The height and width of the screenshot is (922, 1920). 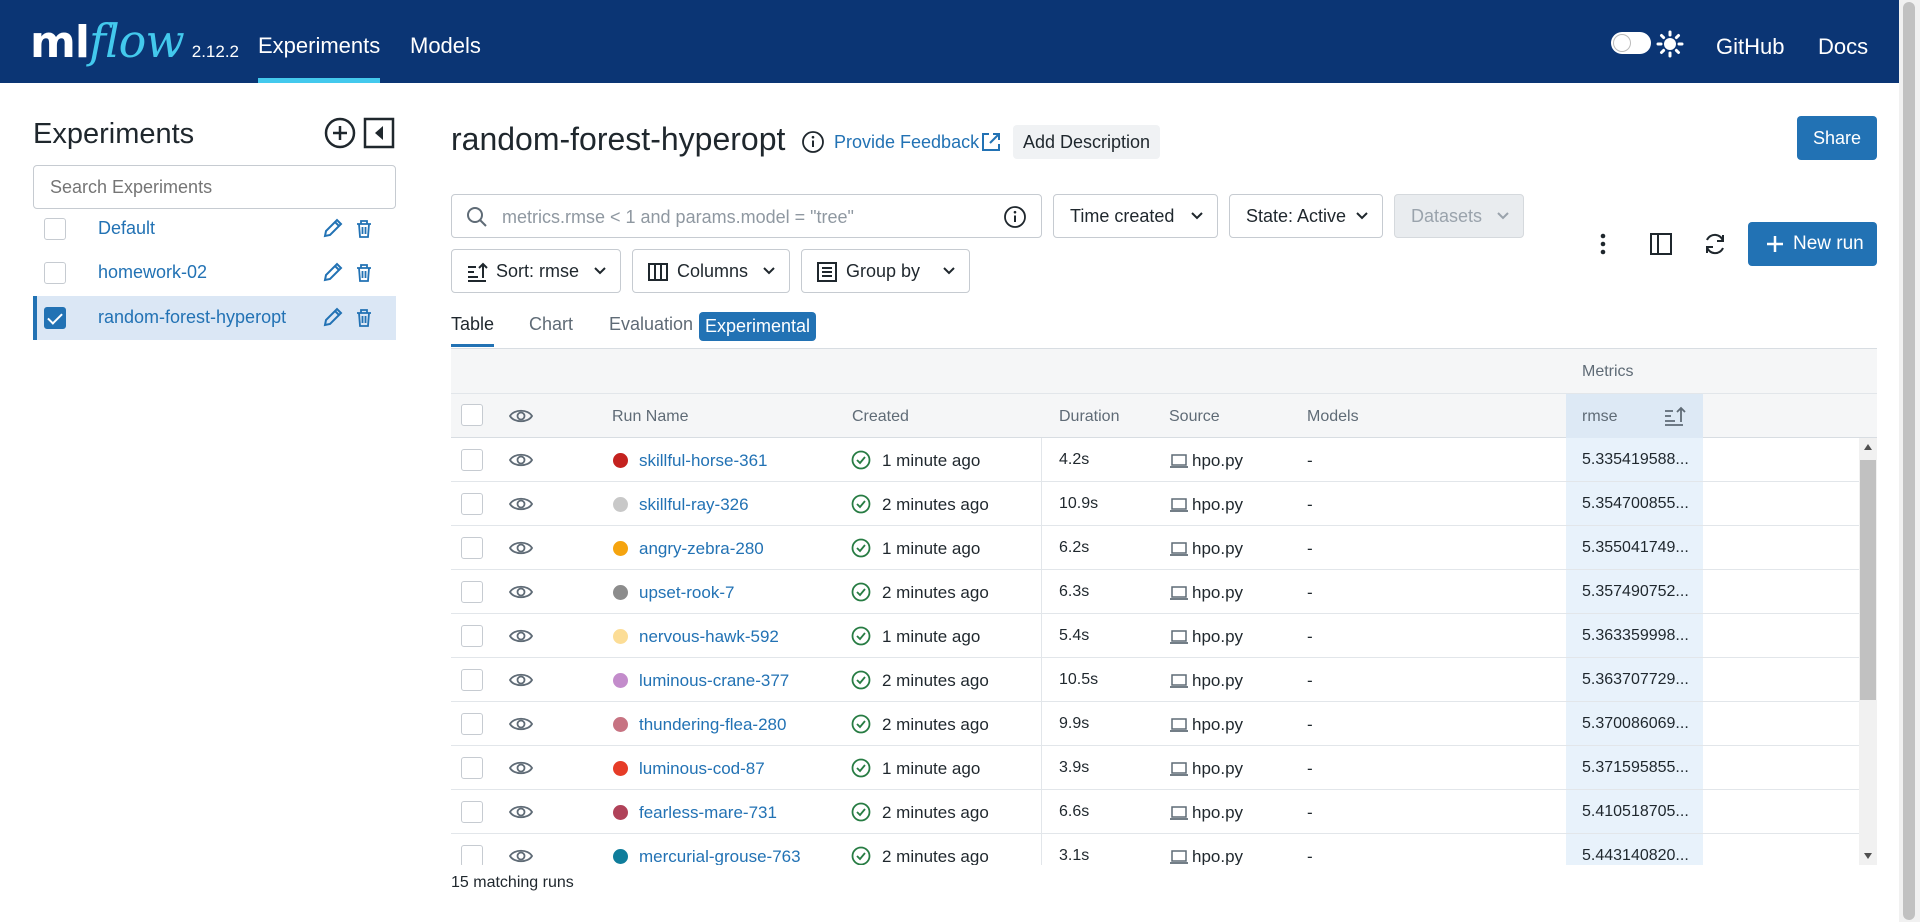 I want to click on tab-evaluation: Evaluation, so click(x=651, y=324).